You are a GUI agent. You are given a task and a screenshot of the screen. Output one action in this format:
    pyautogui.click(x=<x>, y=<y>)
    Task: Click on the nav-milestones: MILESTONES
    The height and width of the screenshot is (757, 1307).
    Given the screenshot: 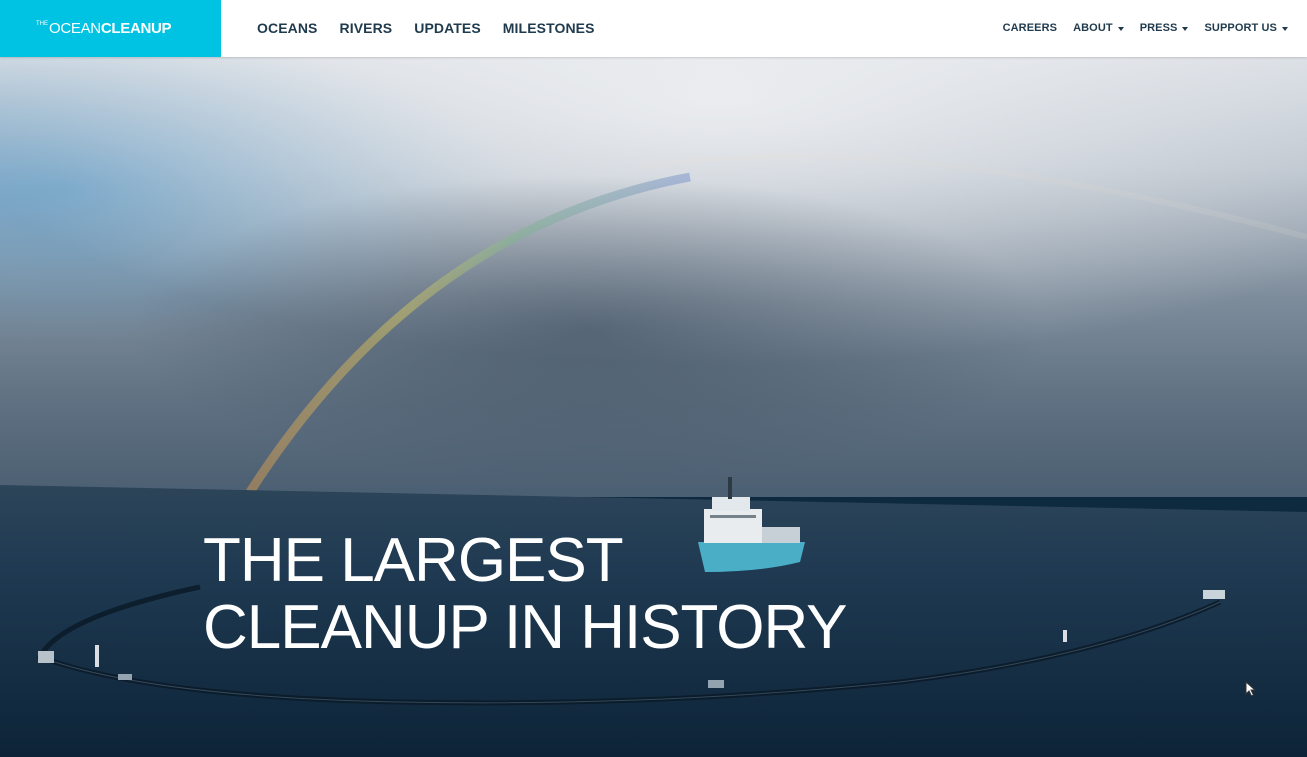 What is the action you would take?
    pyautogui.click(x=549, y=28)
    